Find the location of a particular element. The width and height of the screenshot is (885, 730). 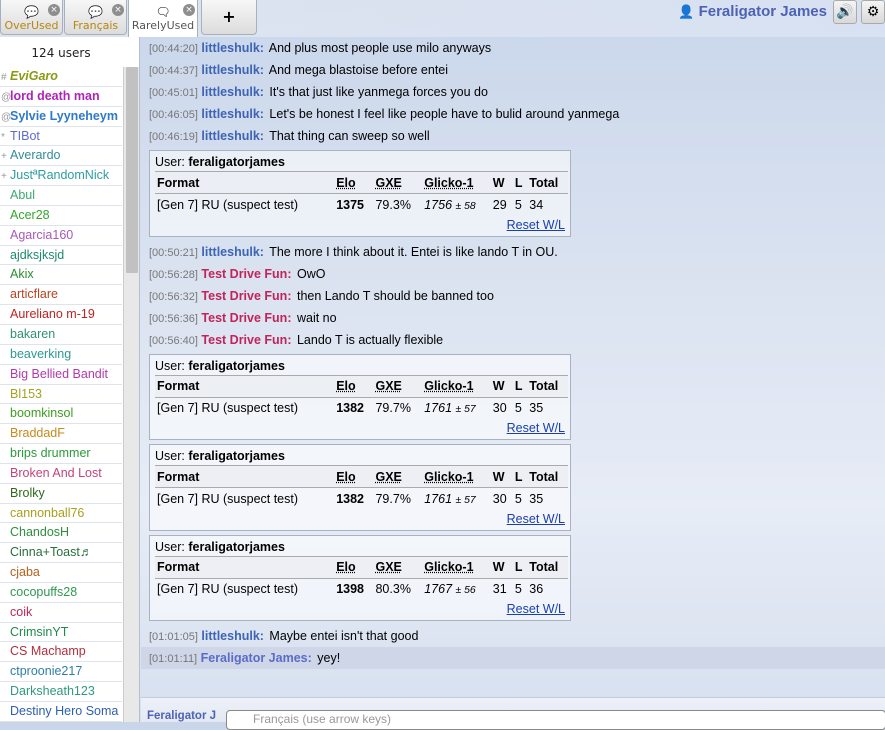

user-list-item: coik is located at coordinates (61, 613).